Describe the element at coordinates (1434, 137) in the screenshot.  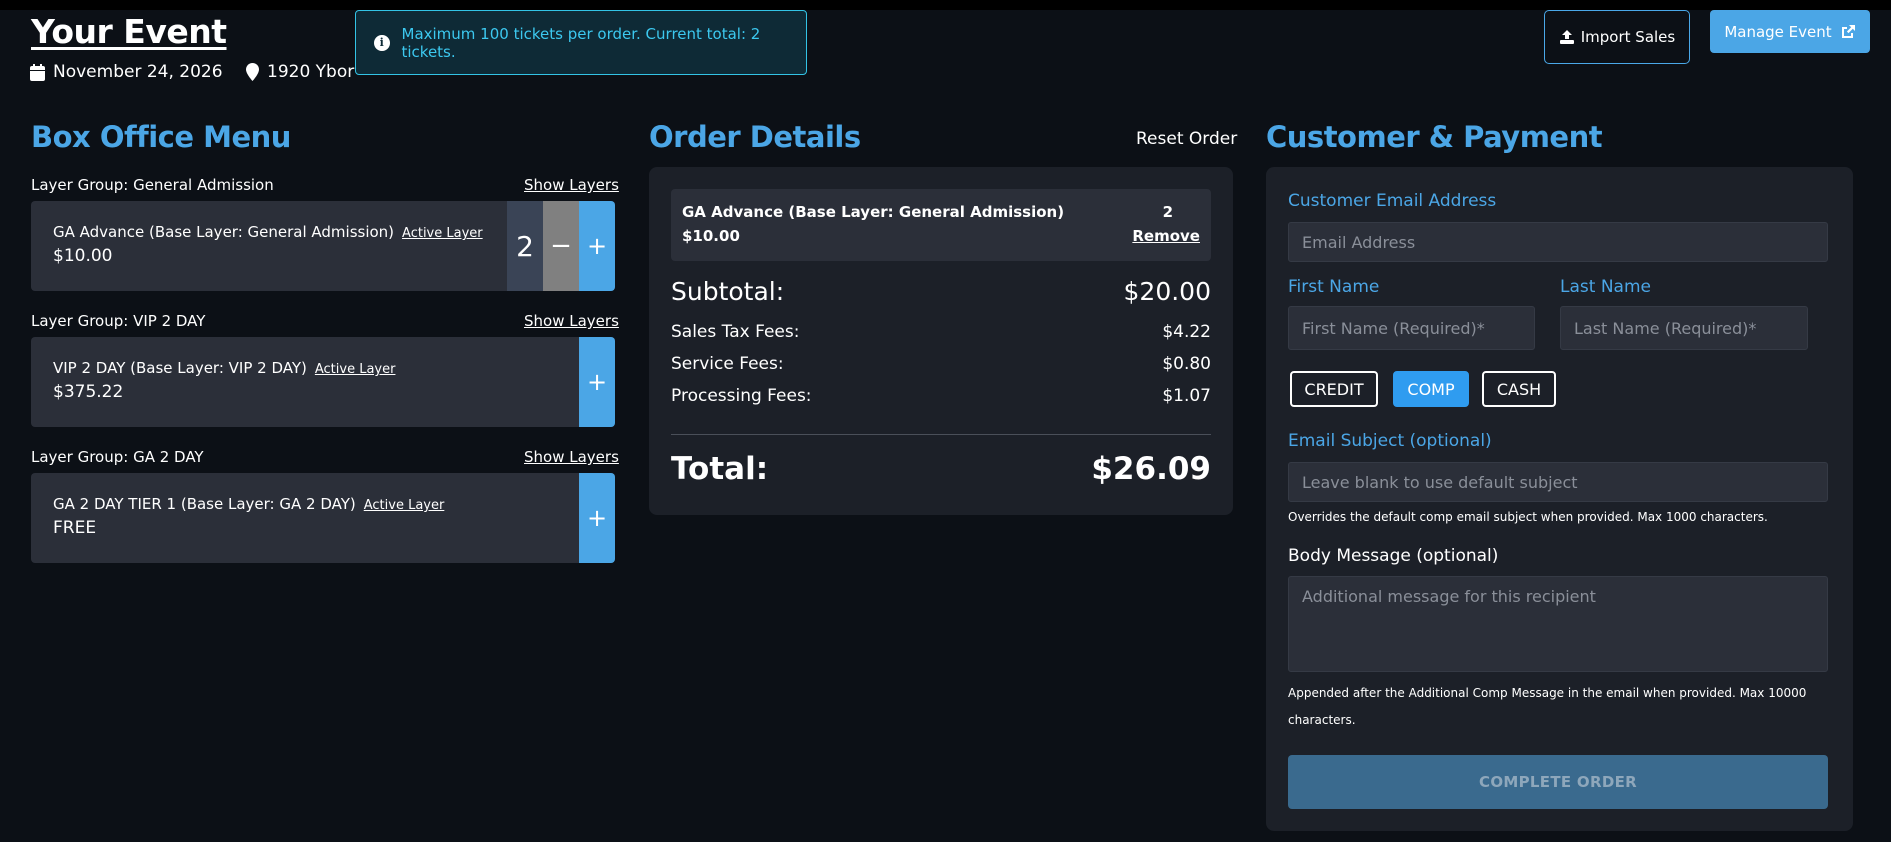
I see `customer-payment-title: Customer & Payment` at that location.